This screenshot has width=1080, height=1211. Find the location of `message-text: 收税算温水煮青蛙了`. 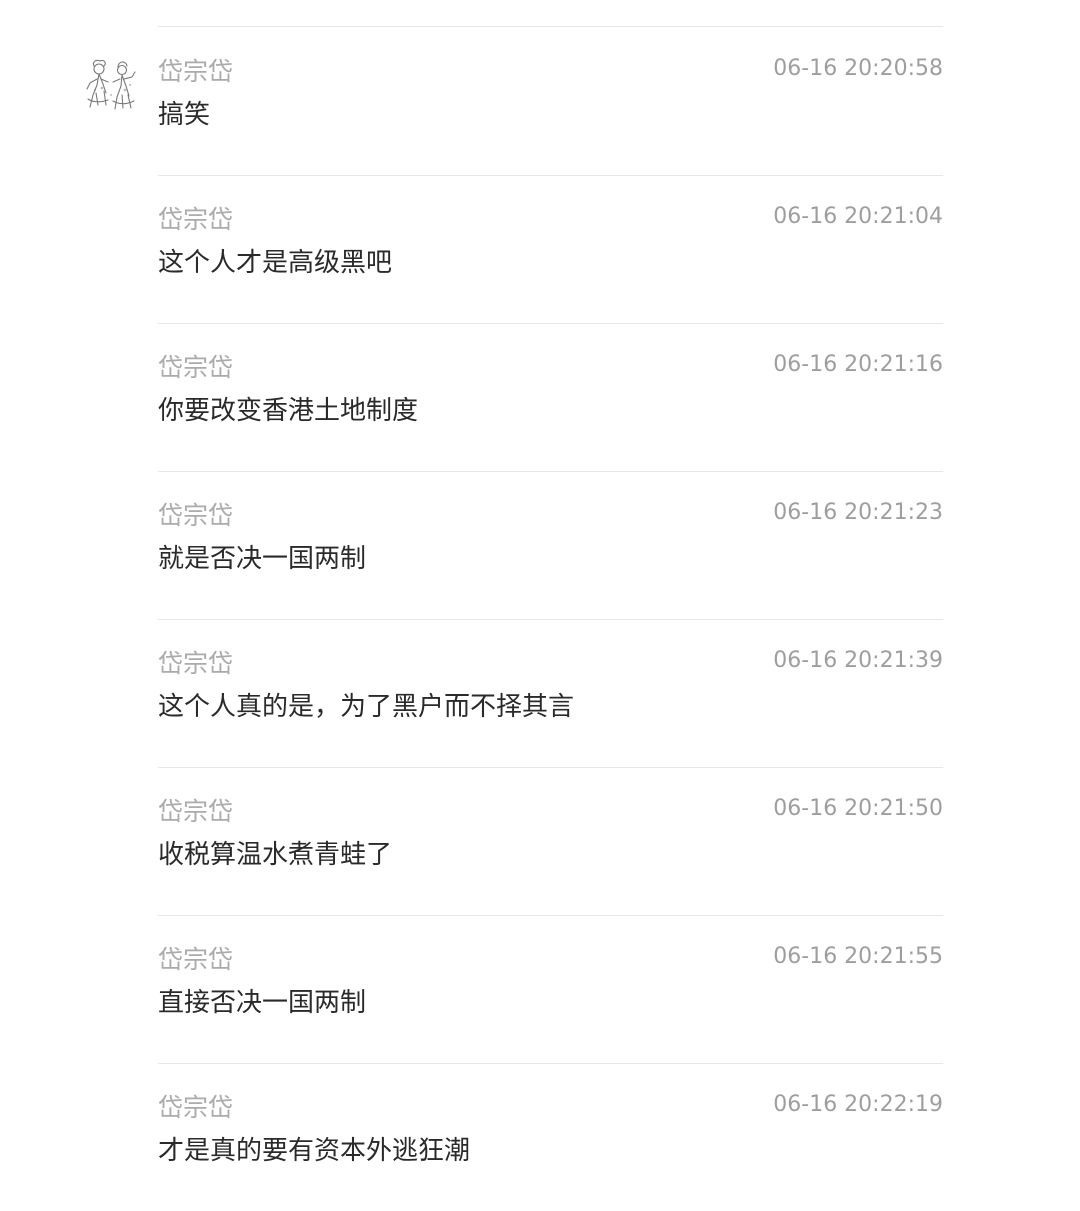

message-text: 收税算温水煮青蛙了 is located at coordinates (275, 855).